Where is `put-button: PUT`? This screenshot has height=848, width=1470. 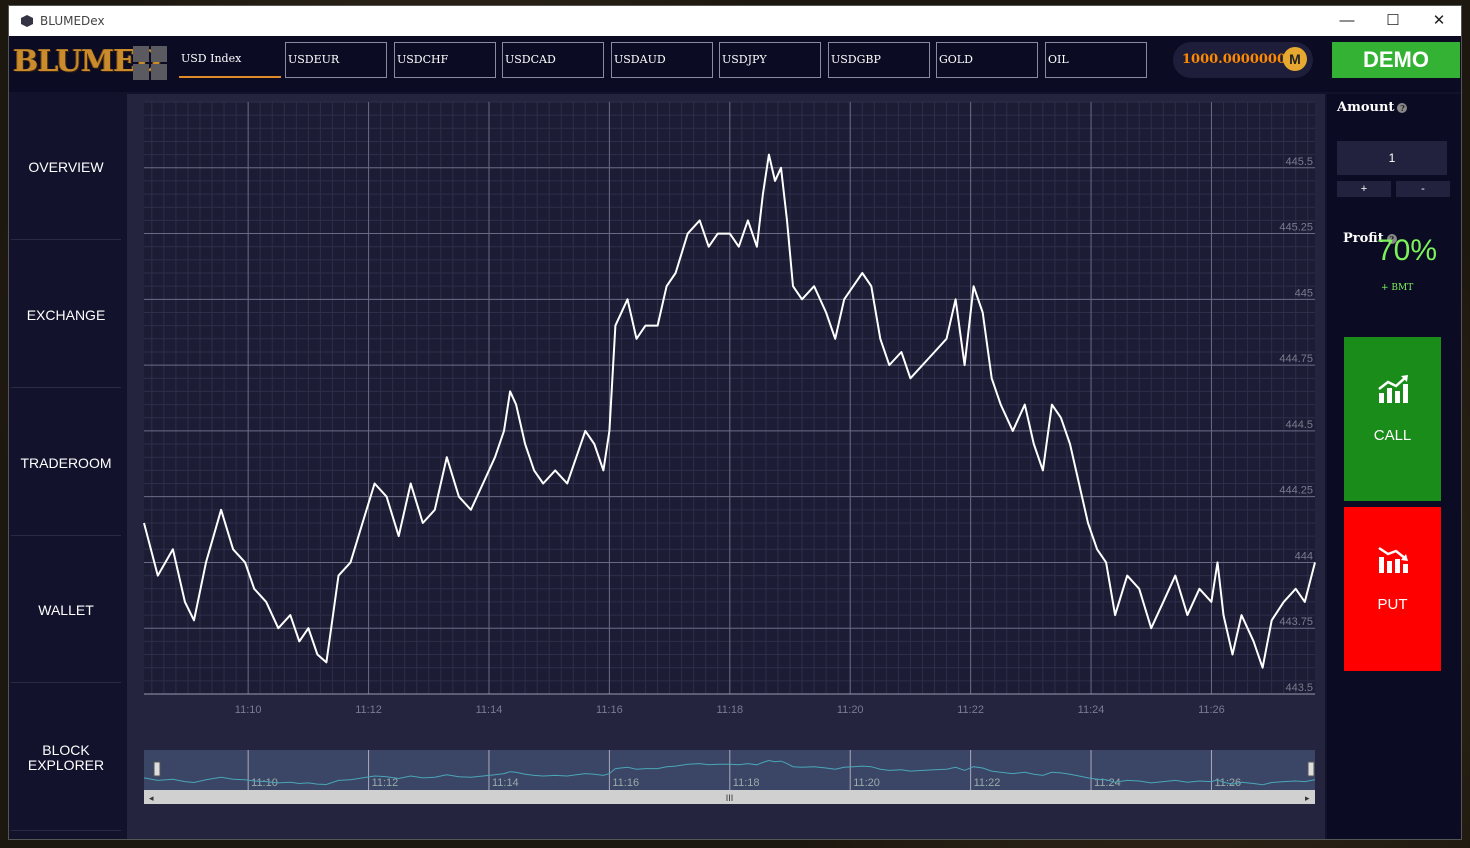 put-button: PUT is located at coordinates (1392, 589).